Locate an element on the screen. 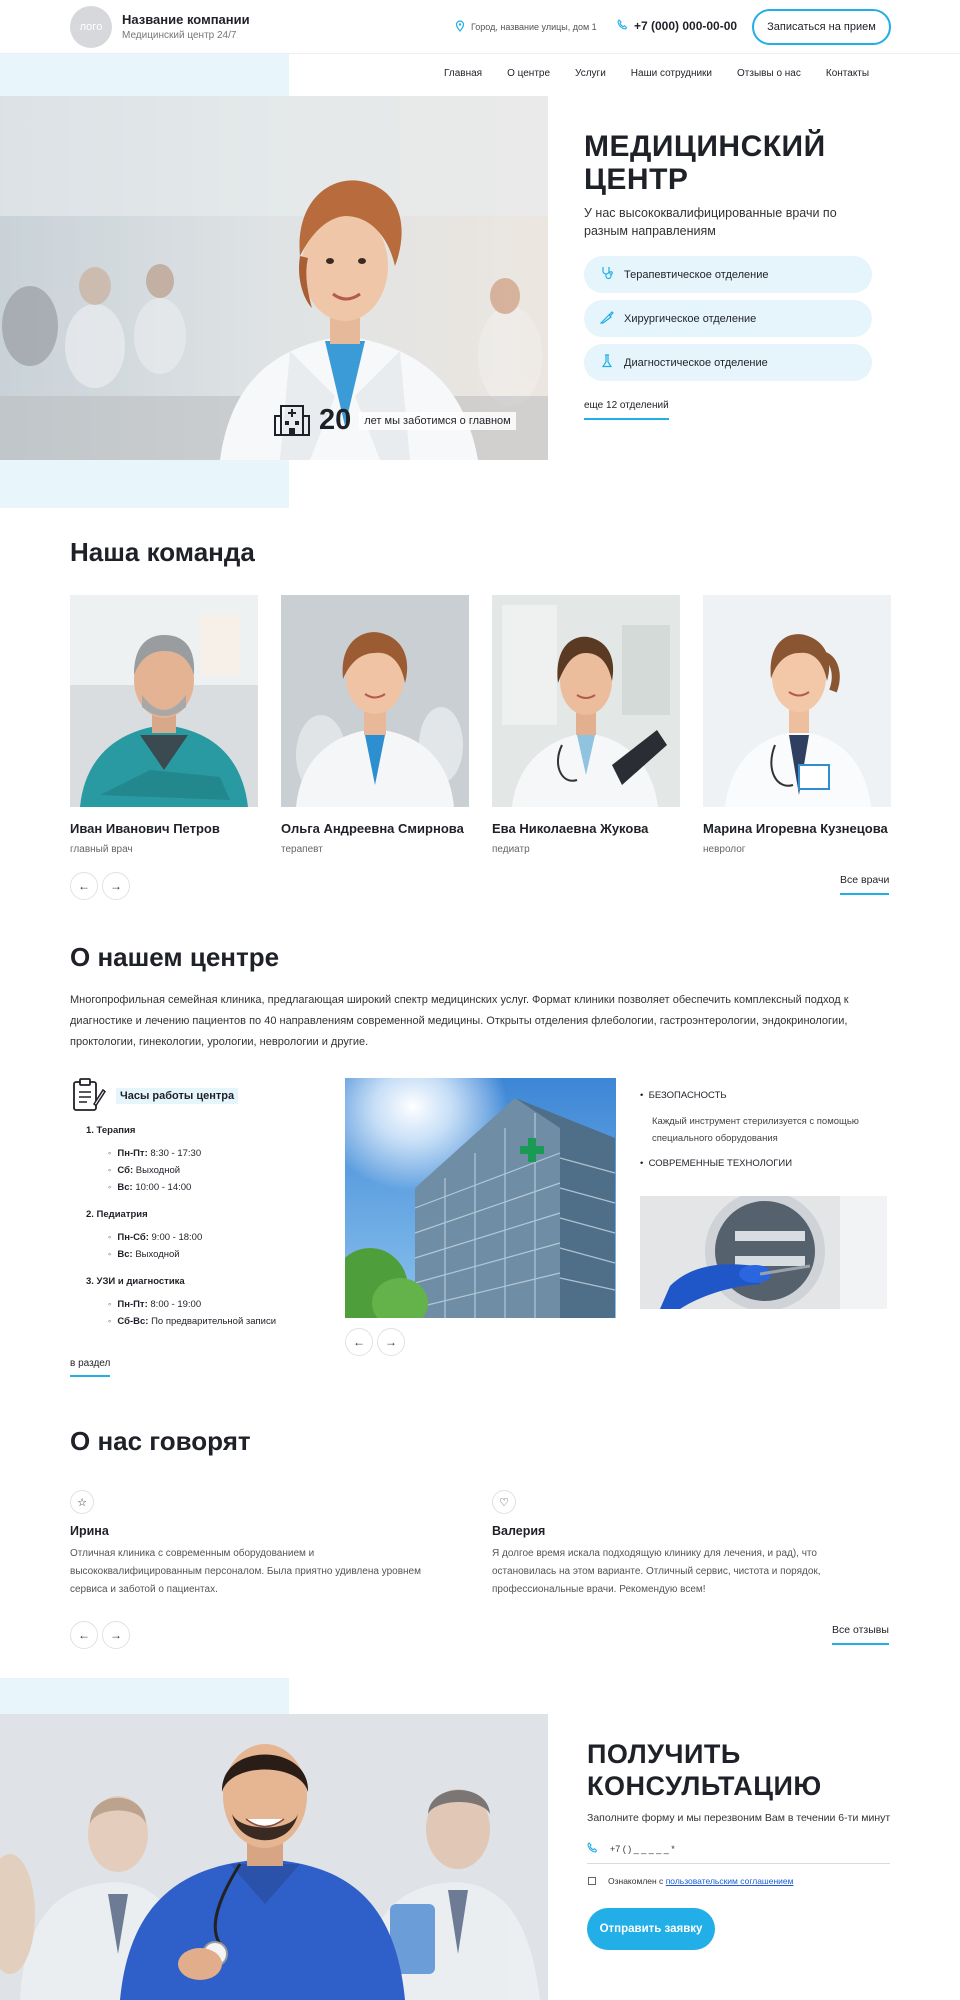 This screenshot has height=2000, width=960. agreement-link: пользовательским соглашением is located at coordinates (730, 1881).